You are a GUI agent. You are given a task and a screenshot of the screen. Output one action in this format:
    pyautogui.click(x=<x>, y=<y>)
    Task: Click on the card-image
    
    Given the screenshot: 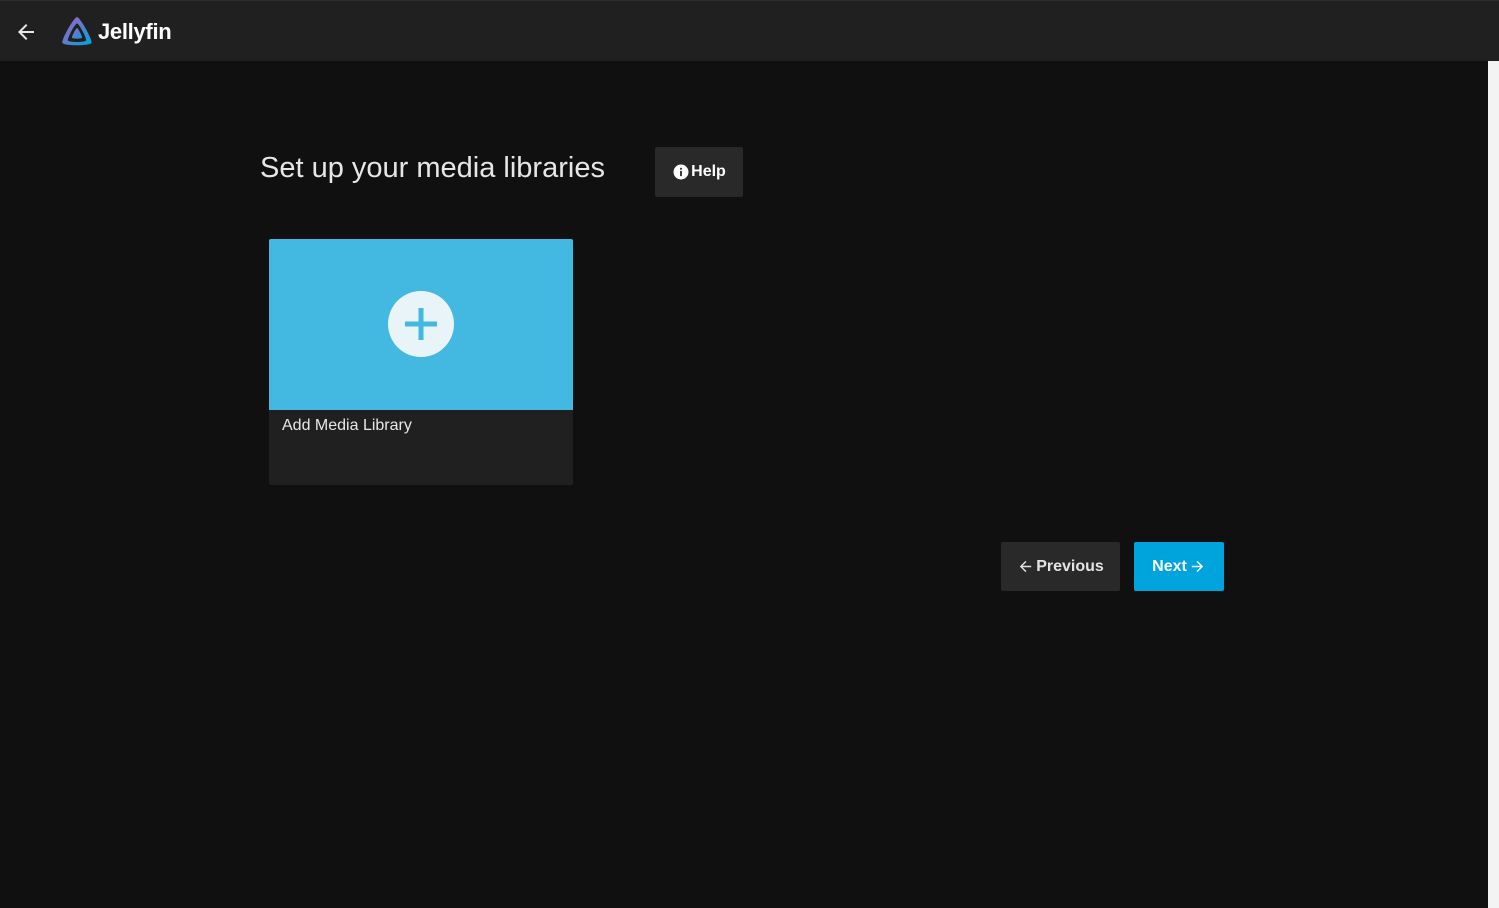 What is the action you would take?
    pyautogui.click(x=421, y=324)
    